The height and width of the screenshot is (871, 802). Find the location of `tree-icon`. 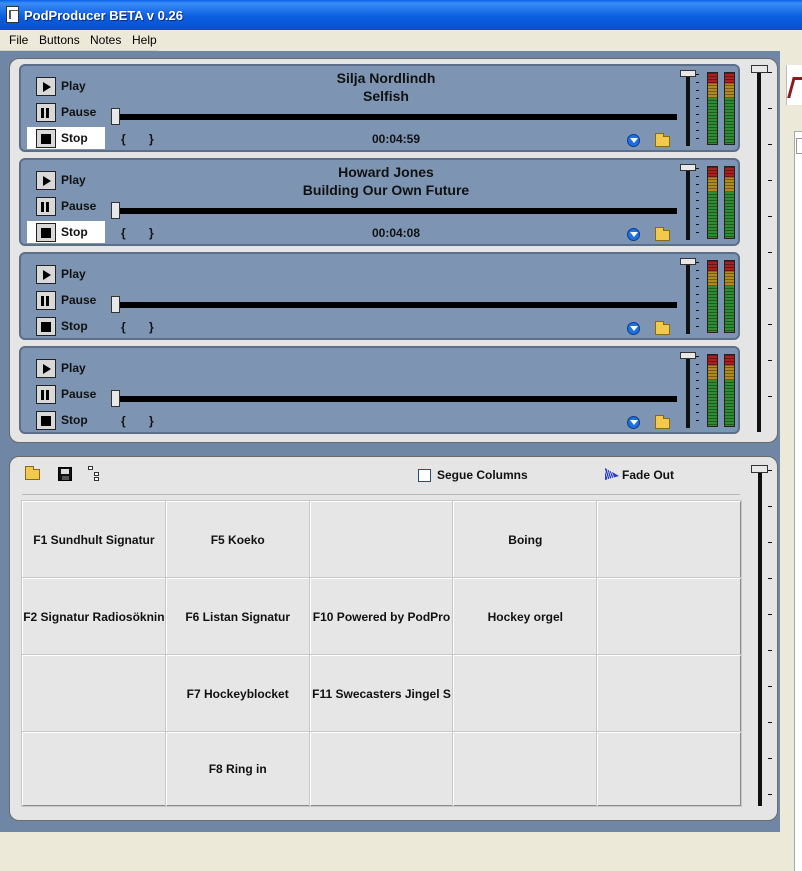

tree-icon is located at coordinates (95, 474).